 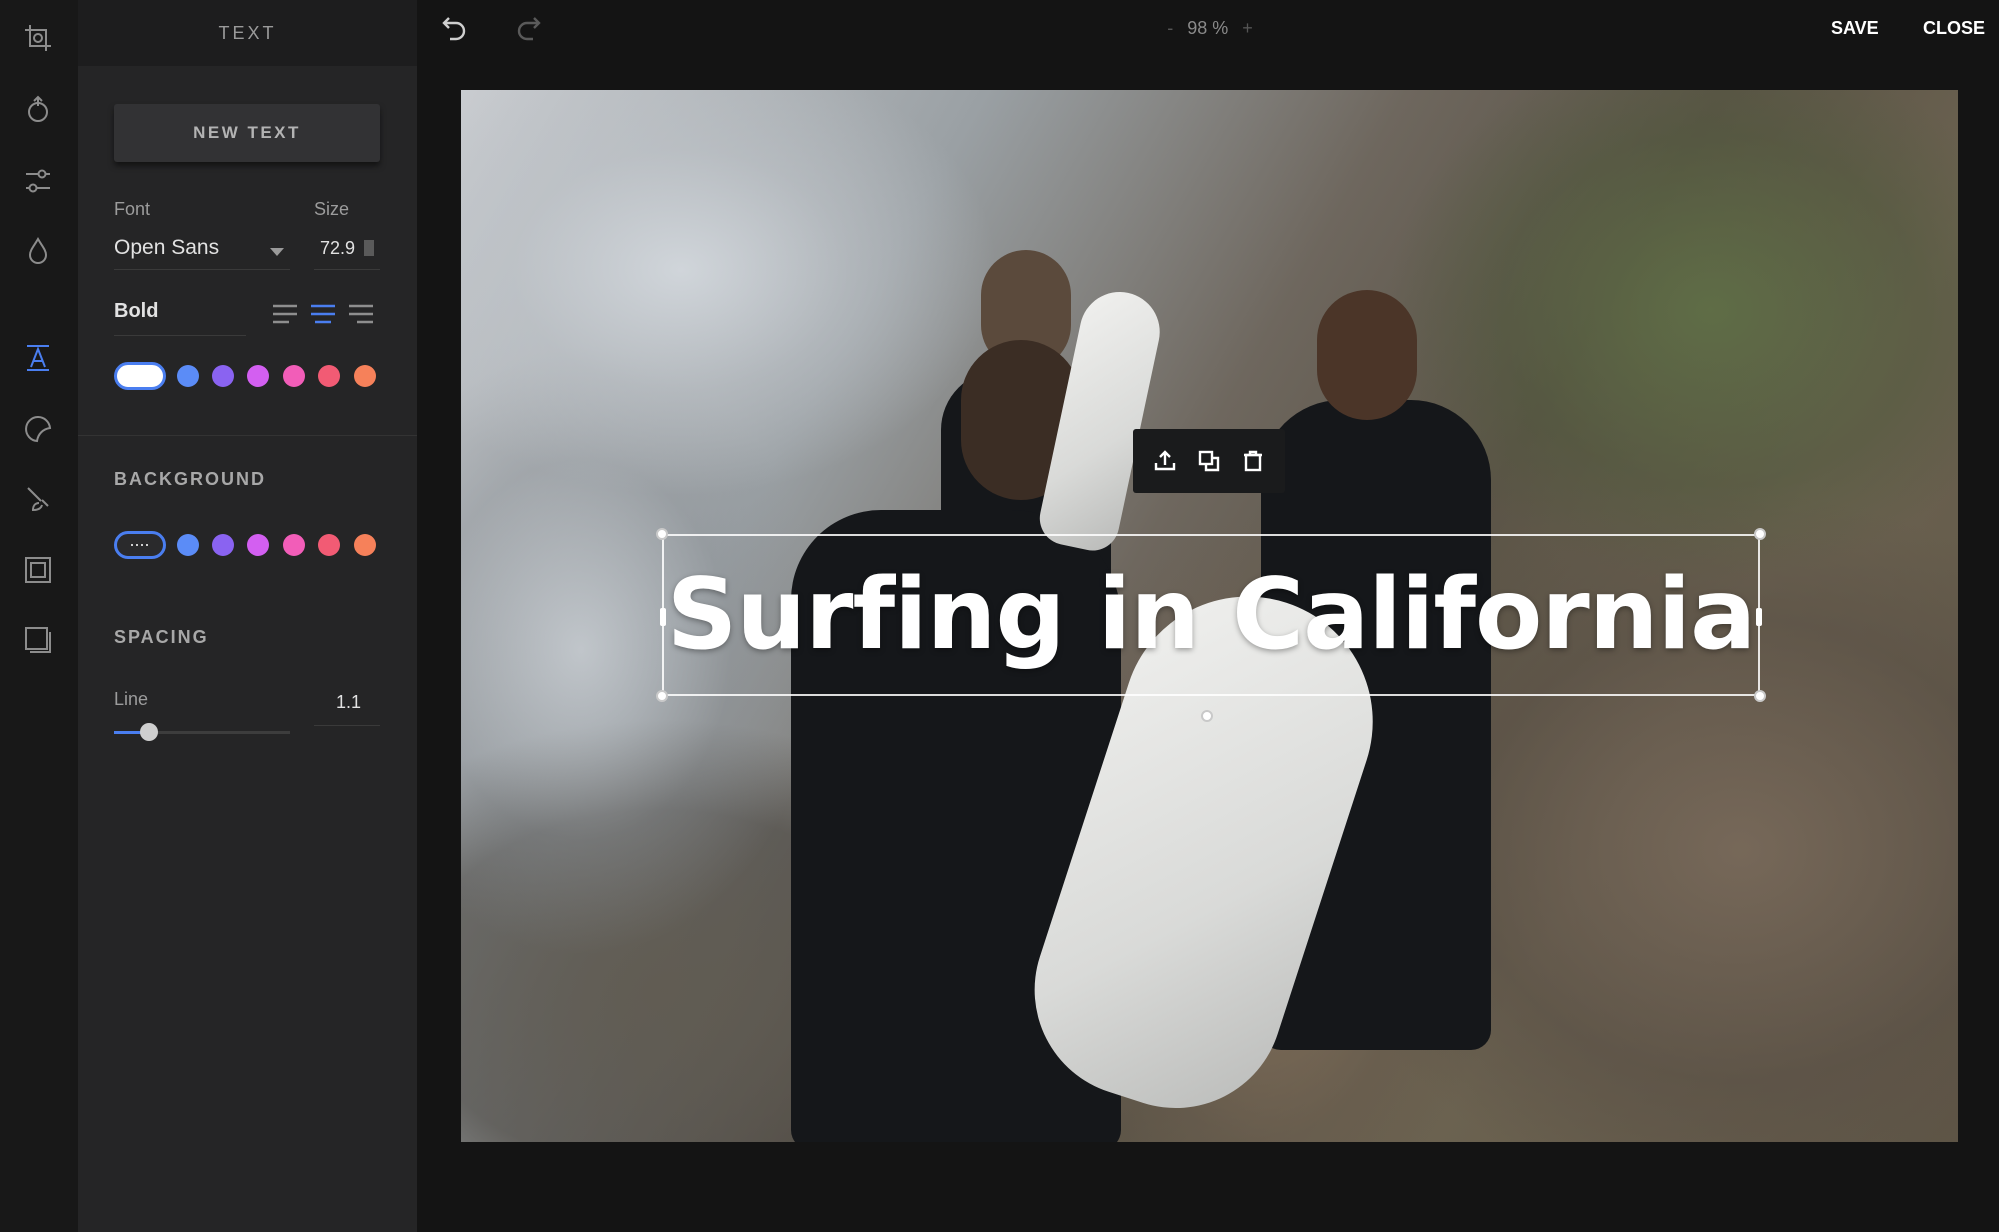 I want to click on save-button: SAVE, so click(x=1855, y=28).